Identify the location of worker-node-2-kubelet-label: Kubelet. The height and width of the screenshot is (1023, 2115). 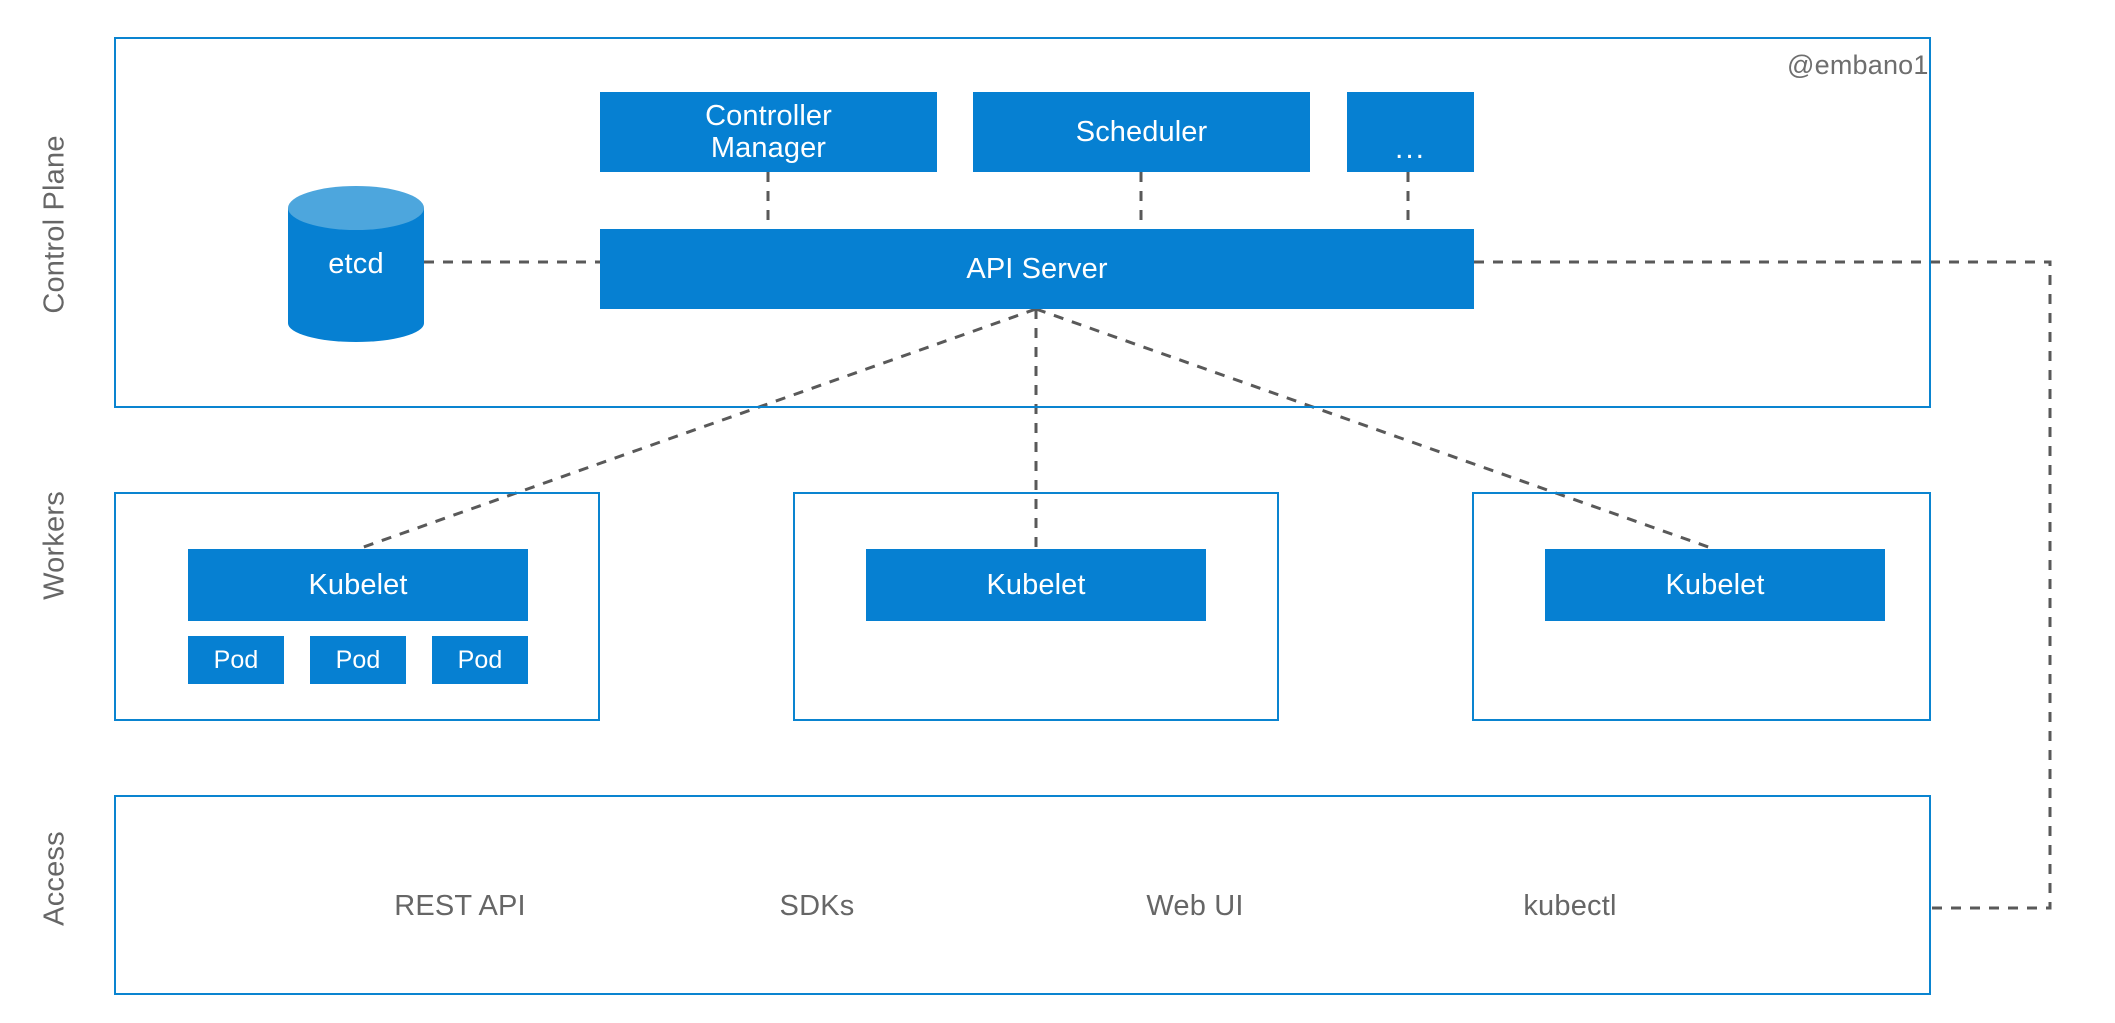
(1036, 584).